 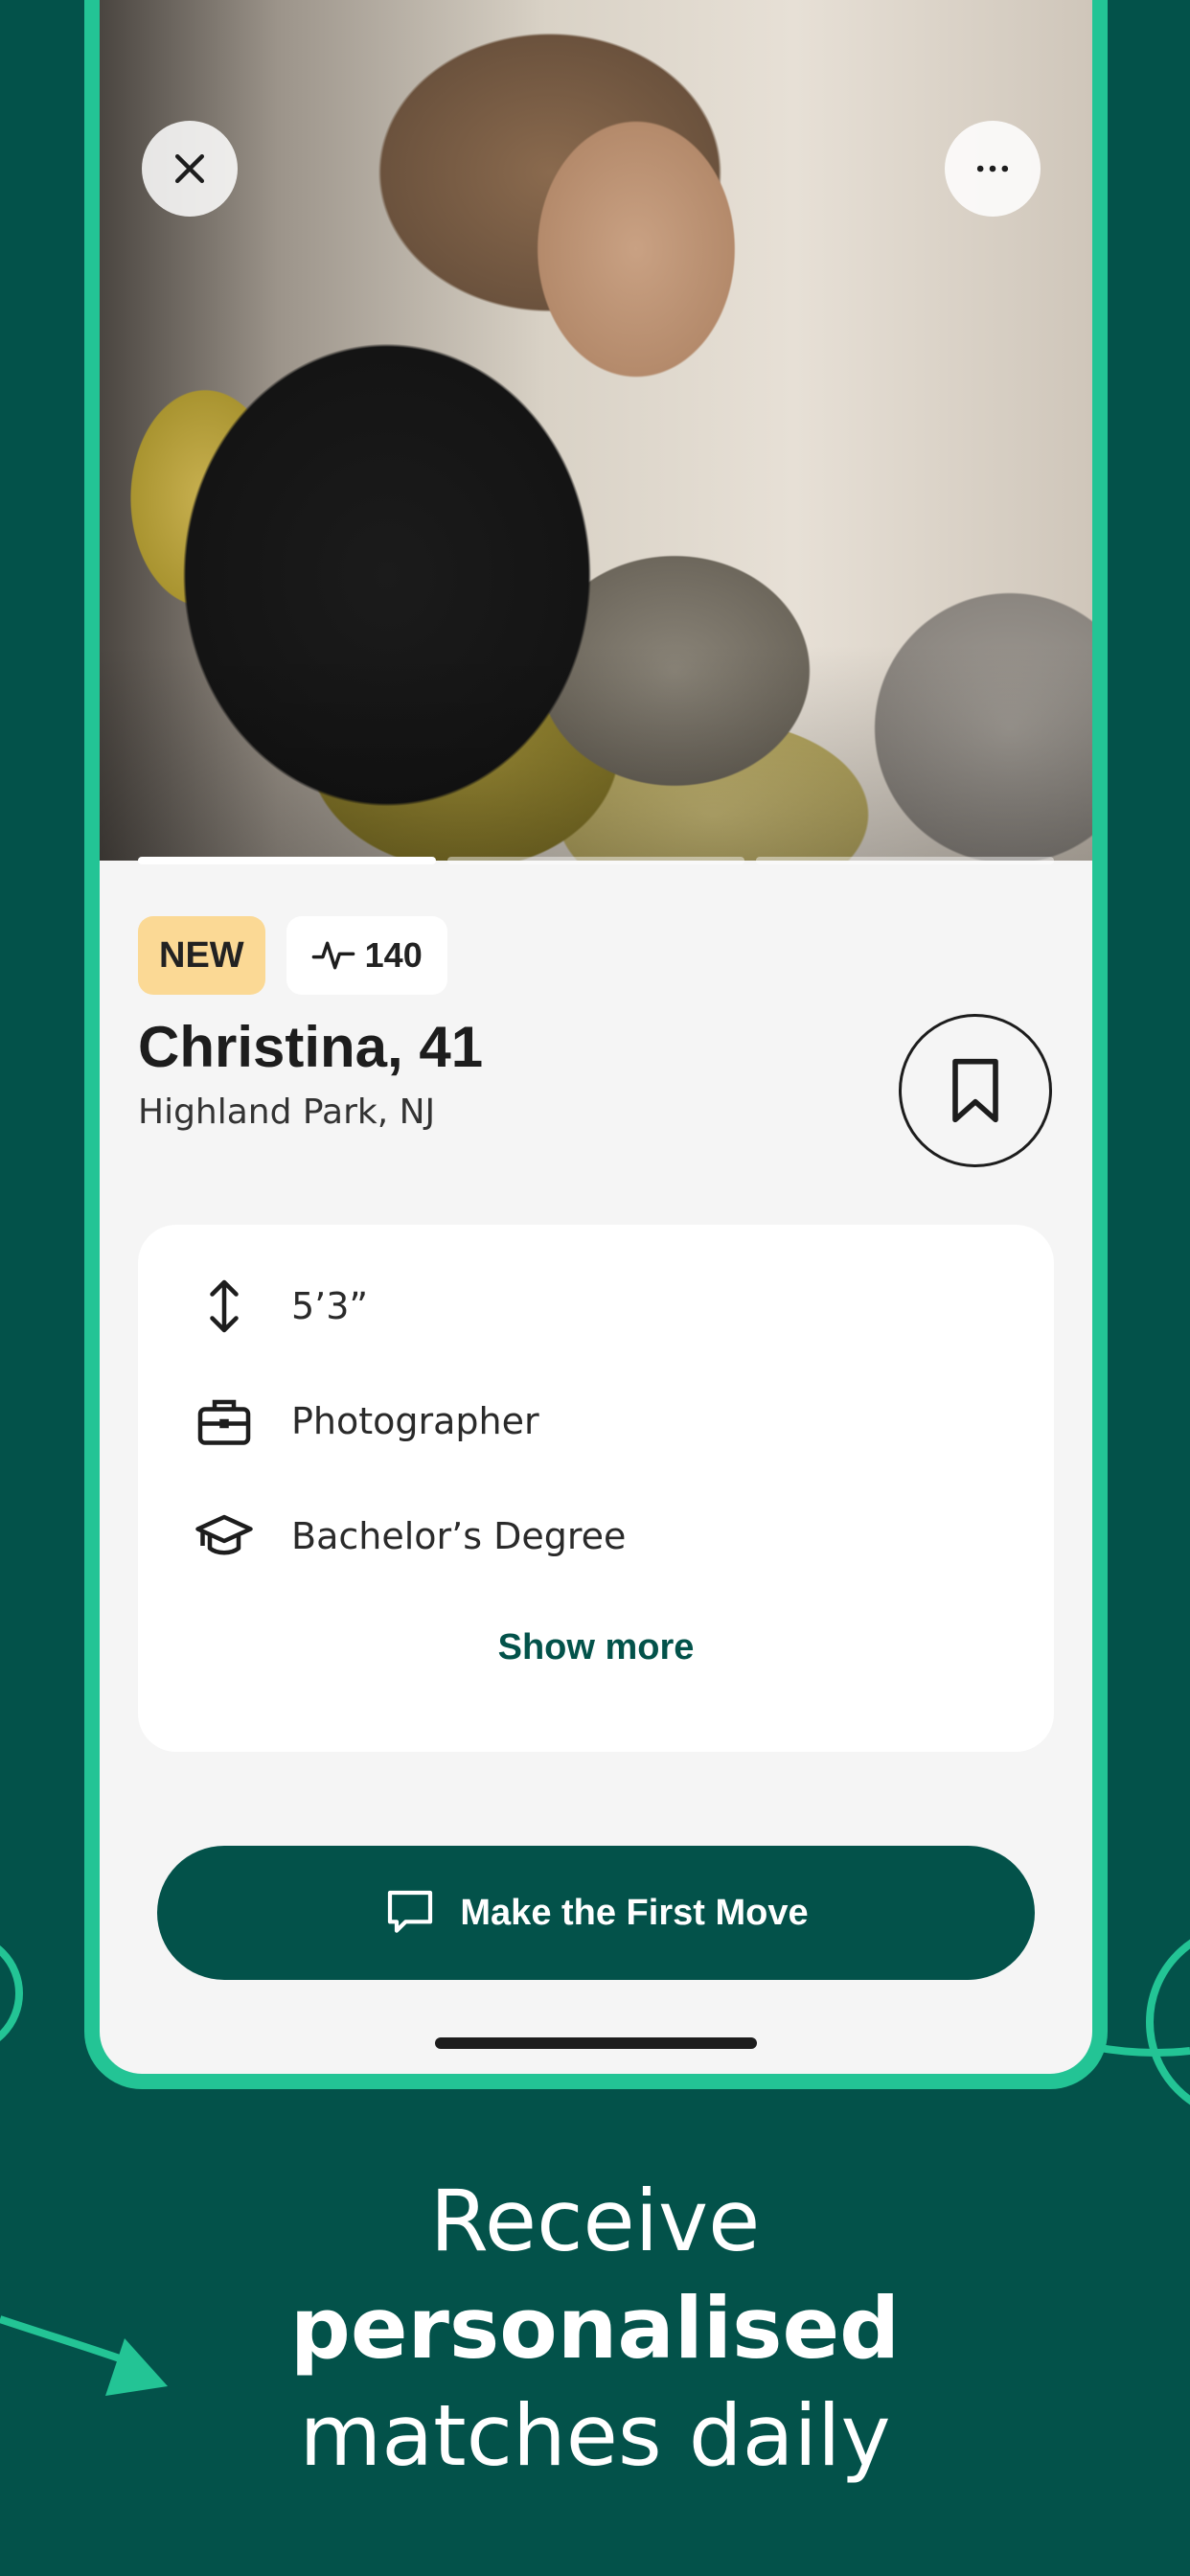 I want to click on detail-job: Photographer, so click(x=367, y=1421).